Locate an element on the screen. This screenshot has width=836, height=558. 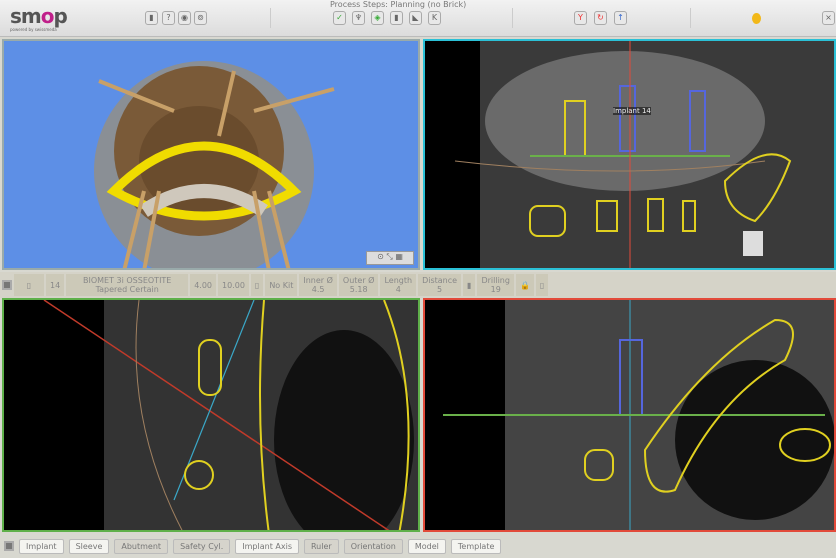
kit-selector: No Kit is located at coordinates (281, 285).